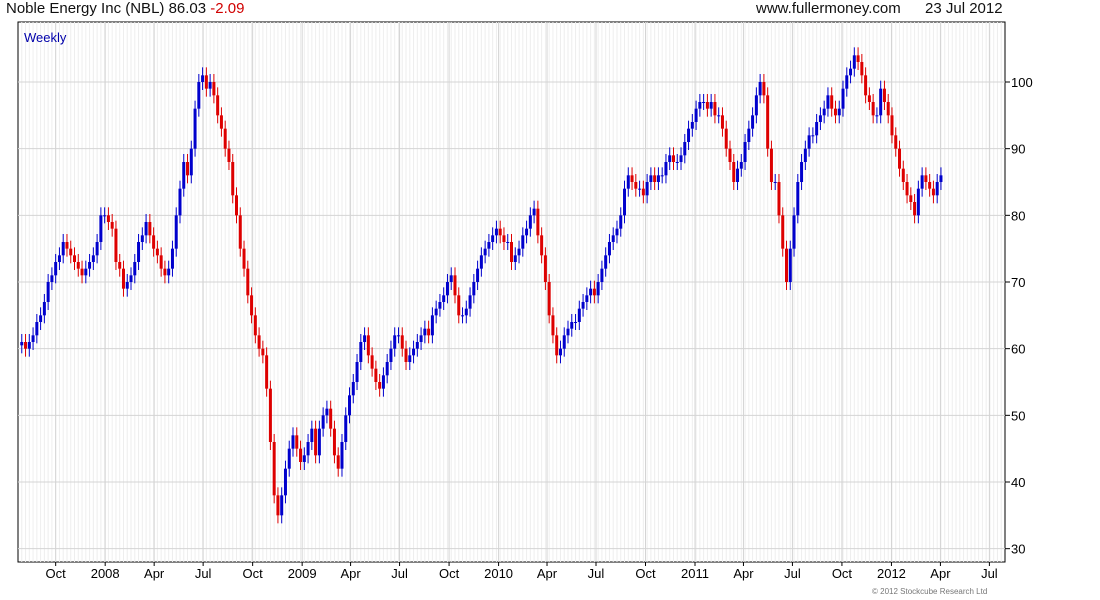 This screenshot has height=600, width=1100. Describe the element at coordinates (930, 591) in the screenshot. I see `copyright-notice: © 2012 Stockcube Research Ltd` at that location.